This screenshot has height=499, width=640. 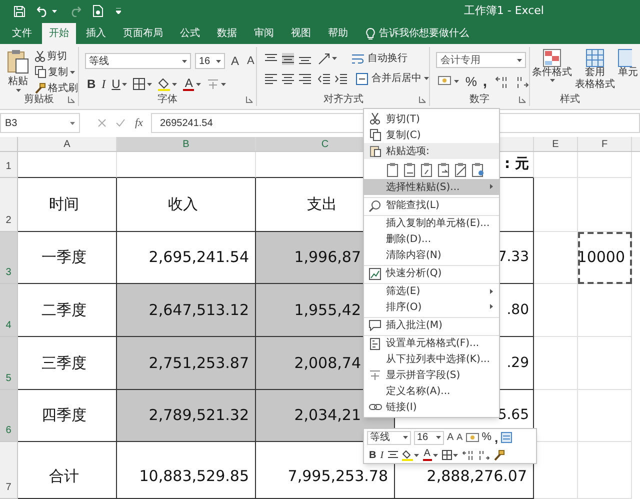 What do you see at coordinates (424, 33) in the screenshot?
I see `tell-me-field: 告诉我你想要做什么` at bounding box center [424, 33].